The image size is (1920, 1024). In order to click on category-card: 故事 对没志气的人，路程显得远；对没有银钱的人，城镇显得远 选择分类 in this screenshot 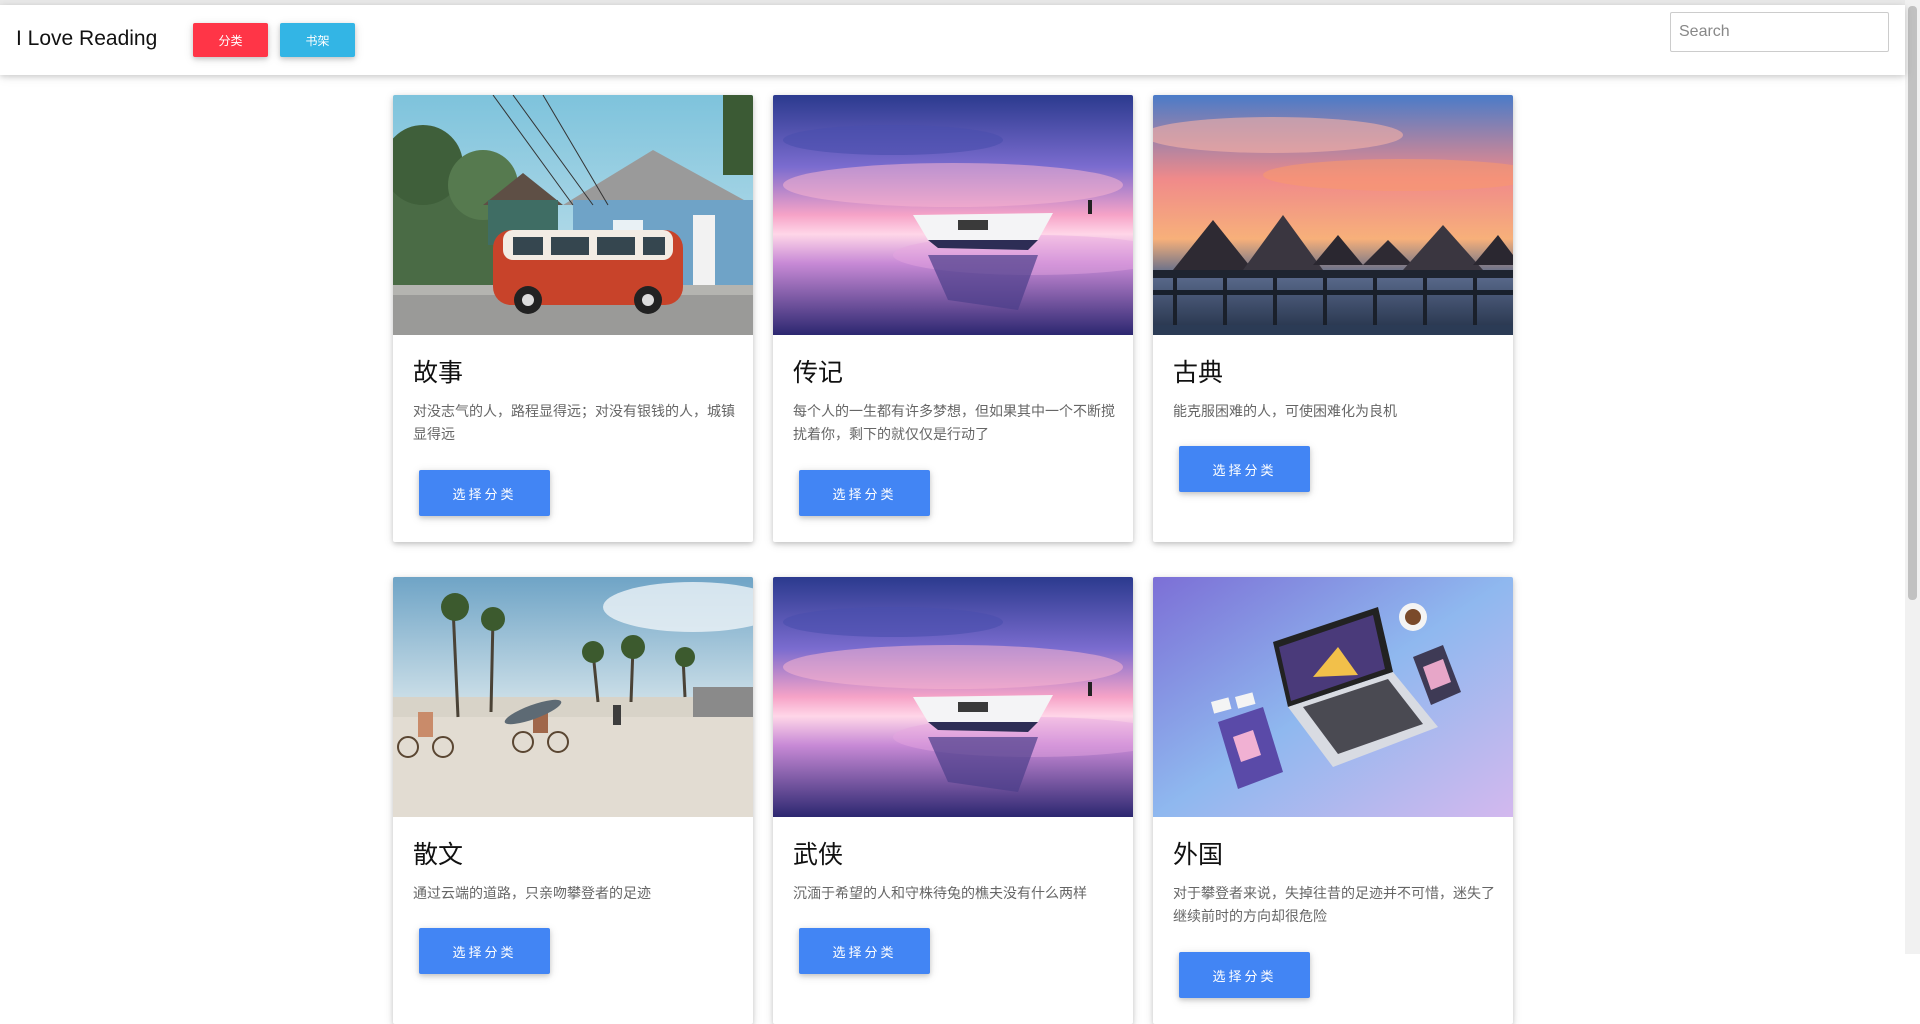, I will do `click(573, 318)`.